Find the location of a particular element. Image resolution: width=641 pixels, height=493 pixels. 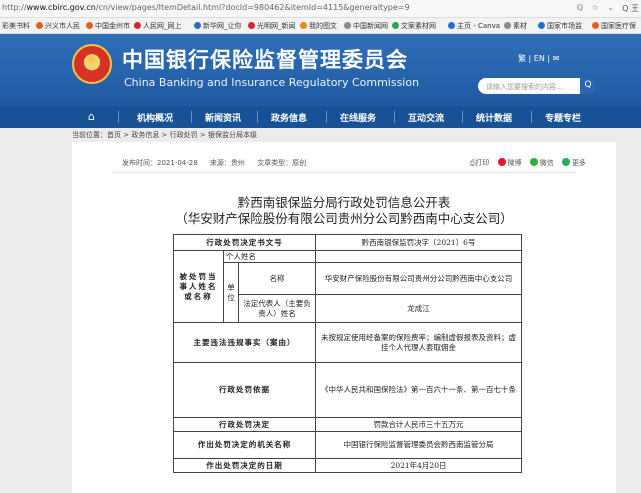

individual-name-label: 个人姓名 is located at coordinates (269, 256).